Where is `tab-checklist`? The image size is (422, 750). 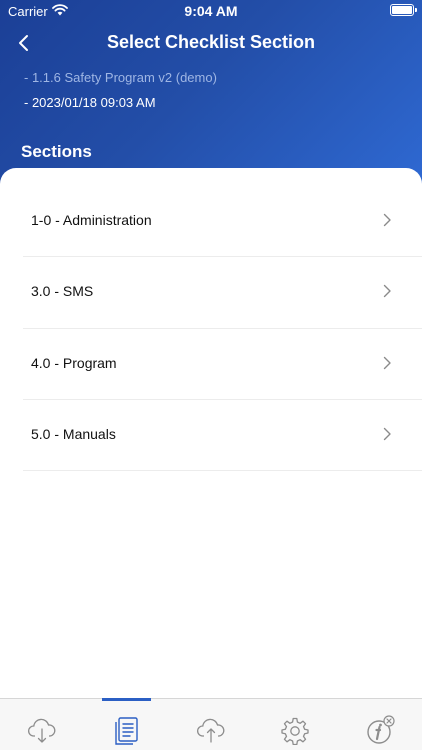 tab-checklist is located at coordinates (127, 724).